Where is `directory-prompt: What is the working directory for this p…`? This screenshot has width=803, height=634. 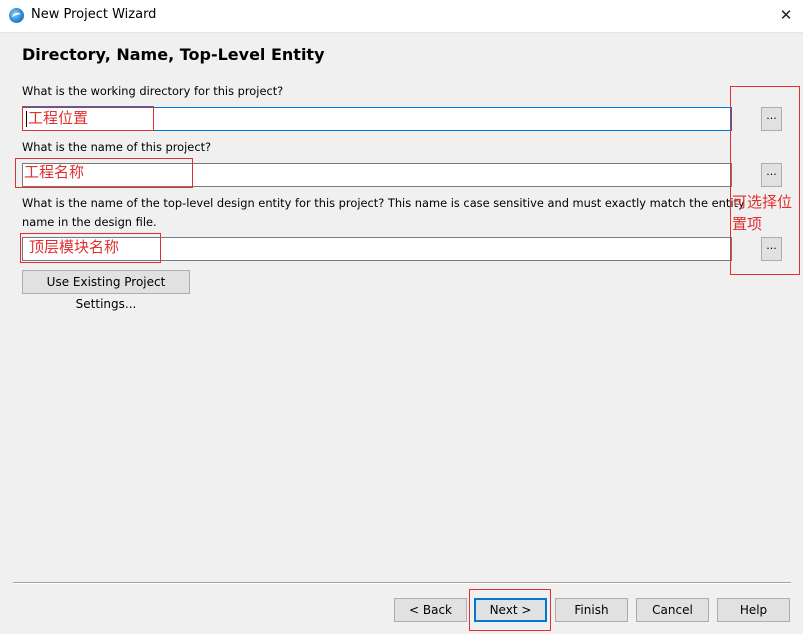 directory-prompt: What is the working directory for this p… is located at coordinates (153, 91).